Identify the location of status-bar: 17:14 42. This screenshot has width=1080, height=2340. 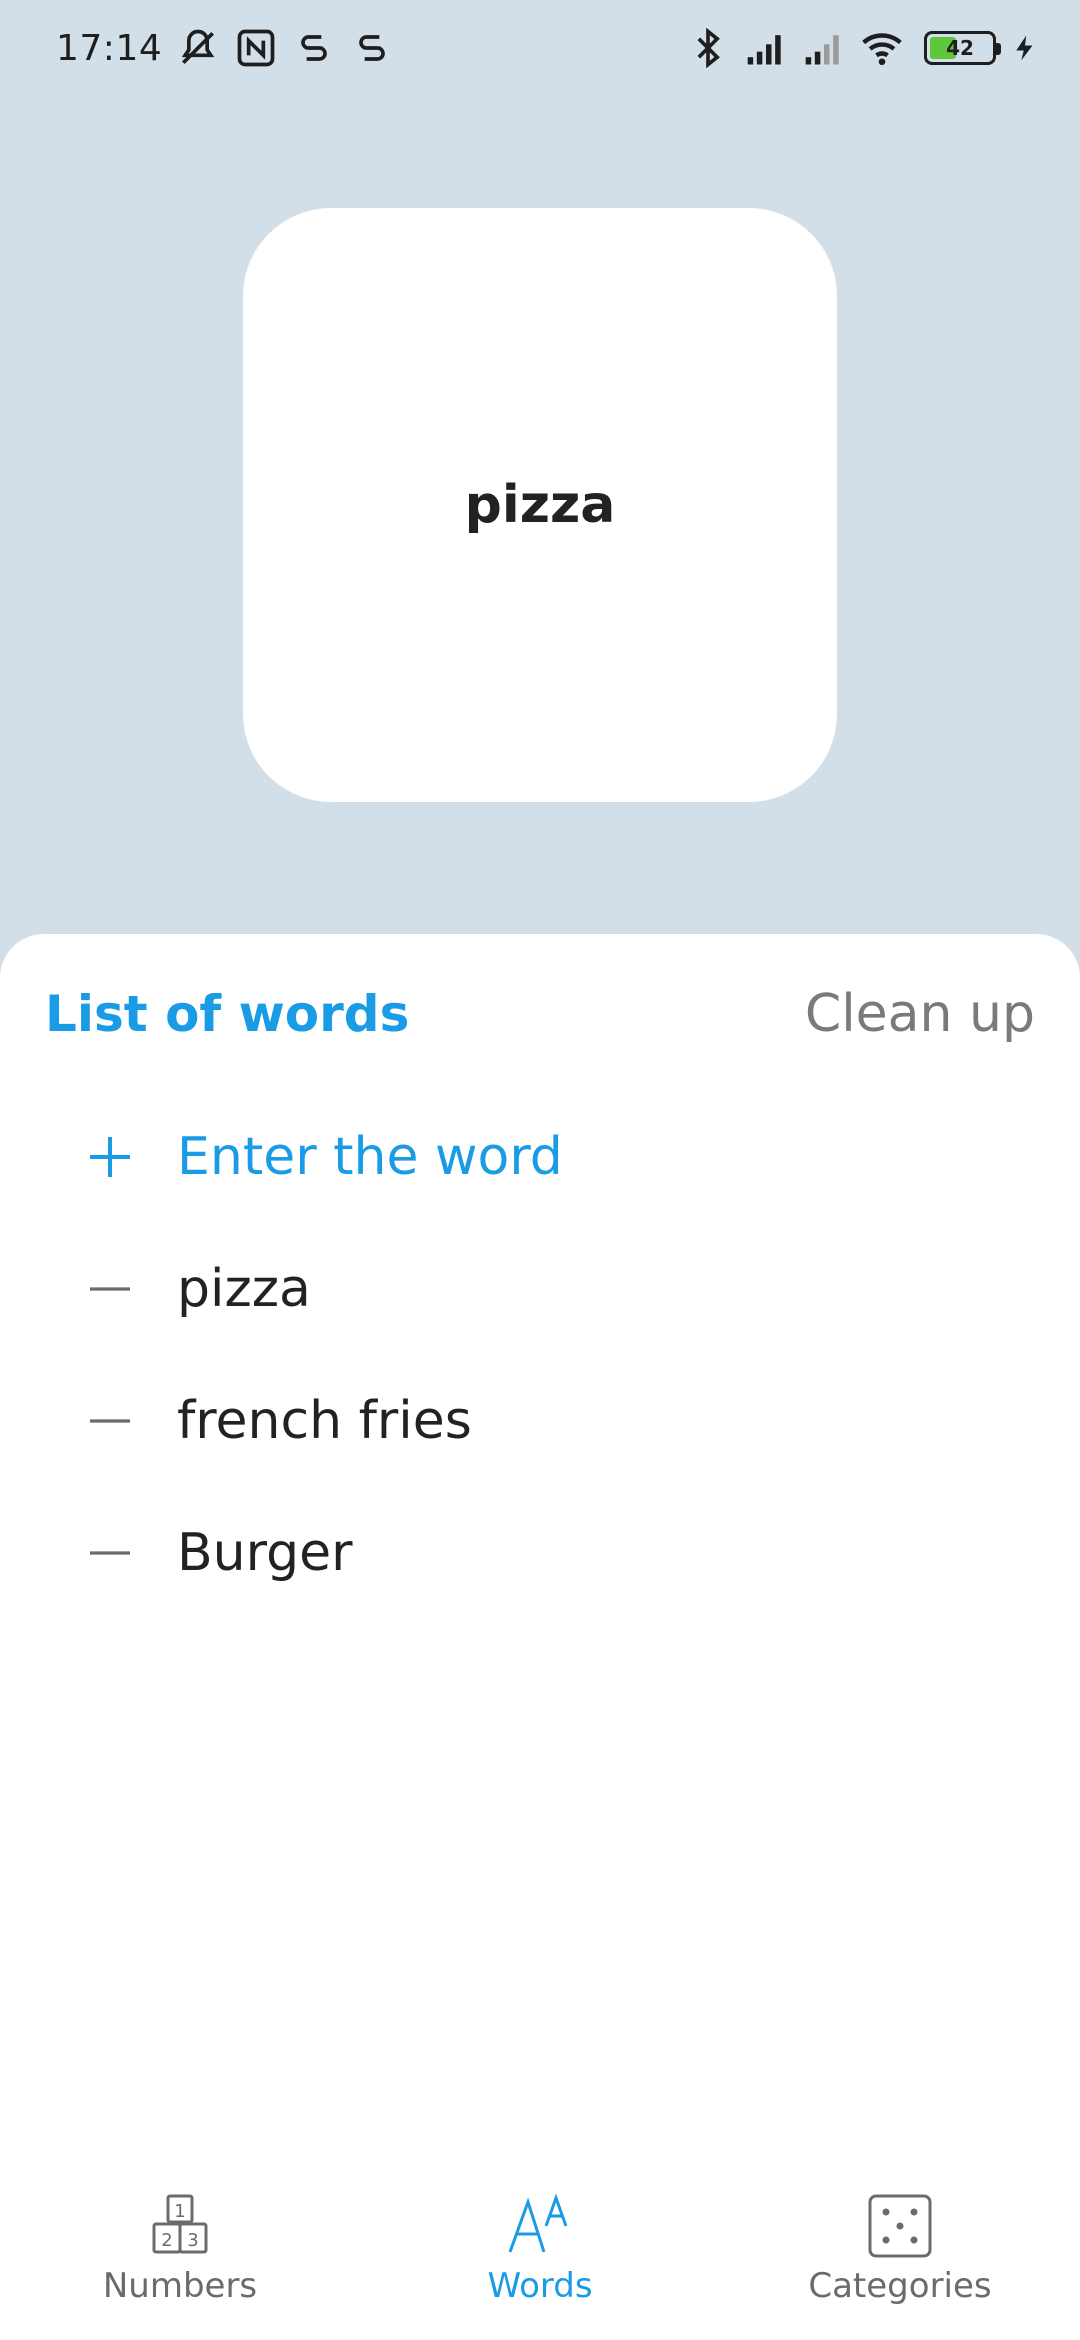
(540, 48).